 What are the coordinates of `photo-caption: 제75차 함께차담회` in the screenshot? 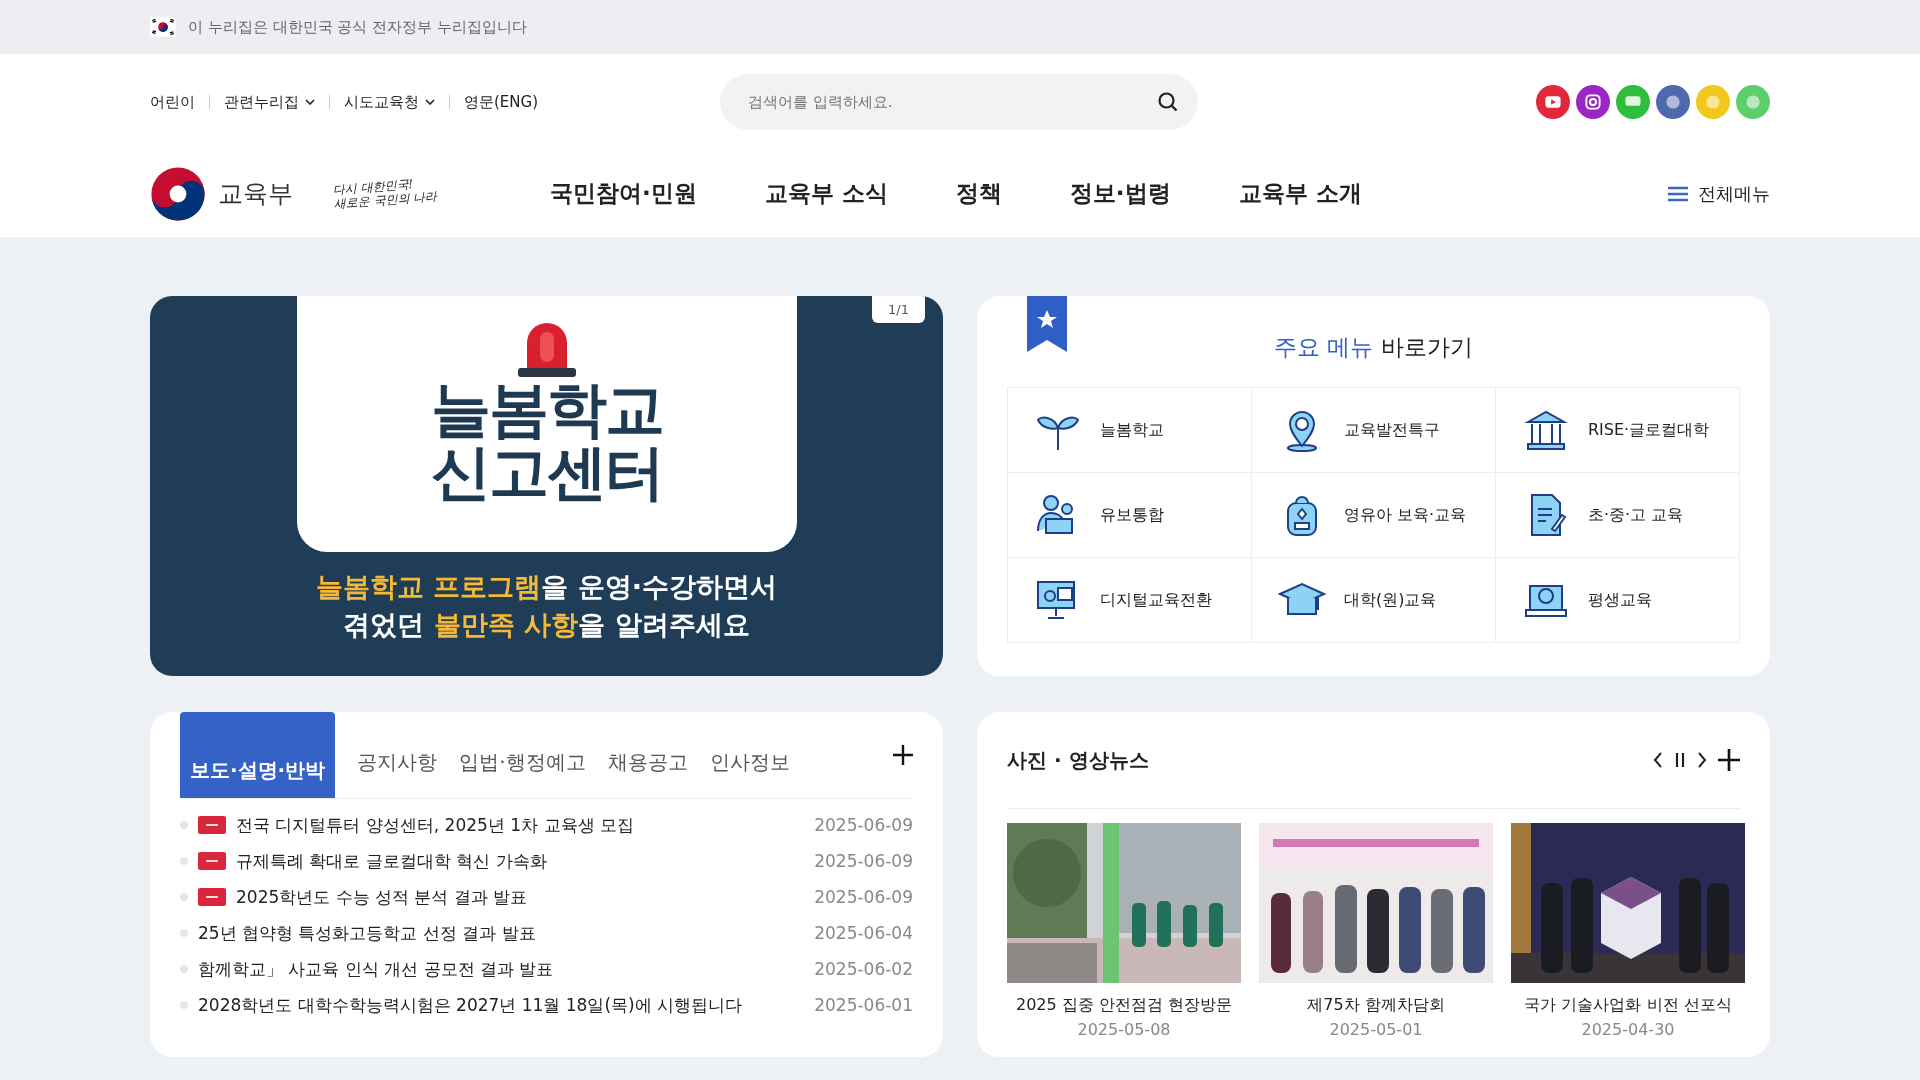 It's located at (1376, 1005).